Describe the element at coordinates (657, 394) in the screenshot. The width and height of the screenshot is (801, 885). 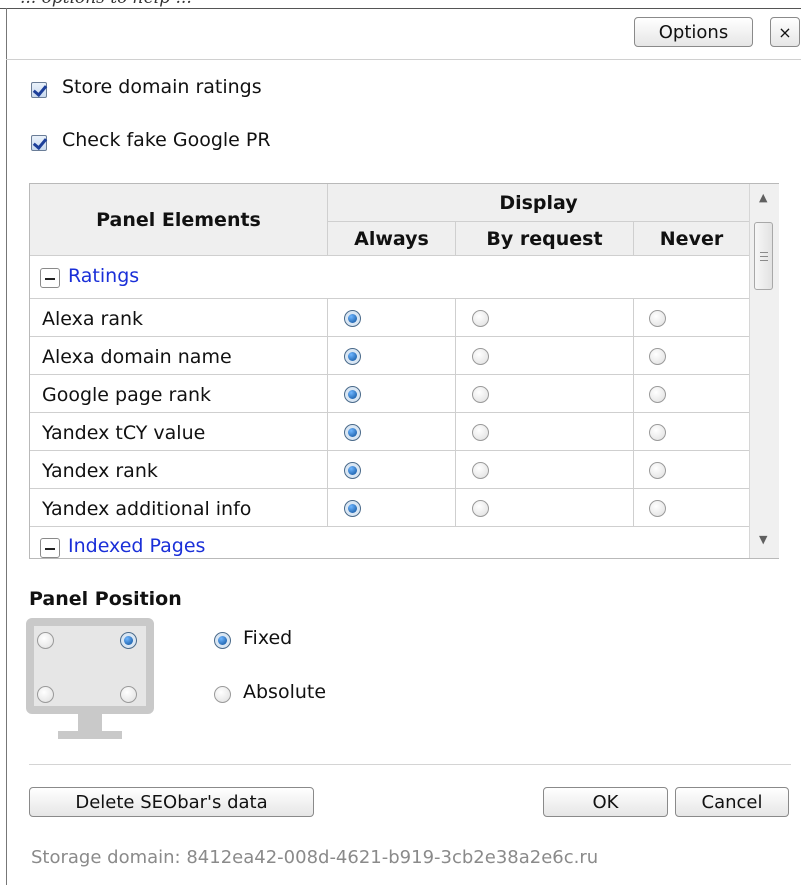
I see `radio-never-google-page-rank` at that location.